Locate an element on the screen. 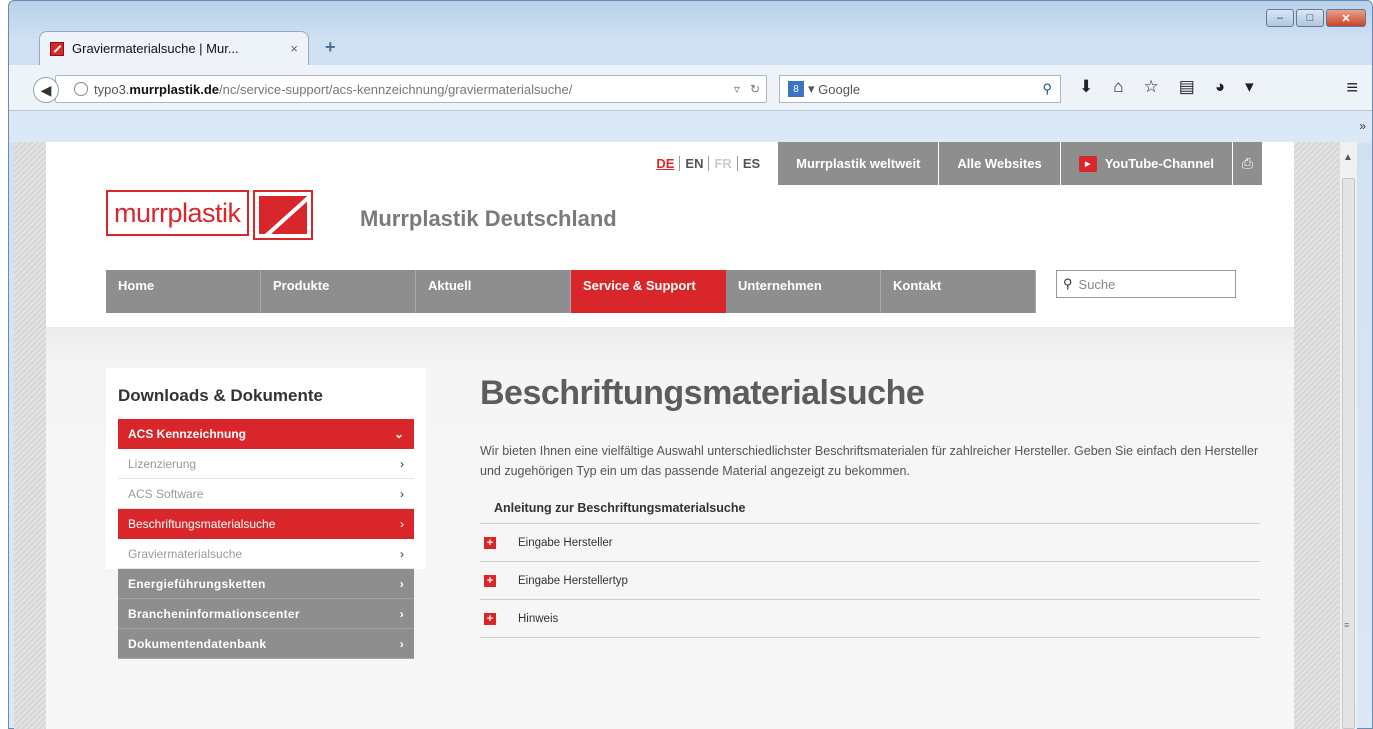 Image resolution: width=1373 pixels, height=729 pixels. logo-wordmark: murrplastik is located at coordinates (177, 213).